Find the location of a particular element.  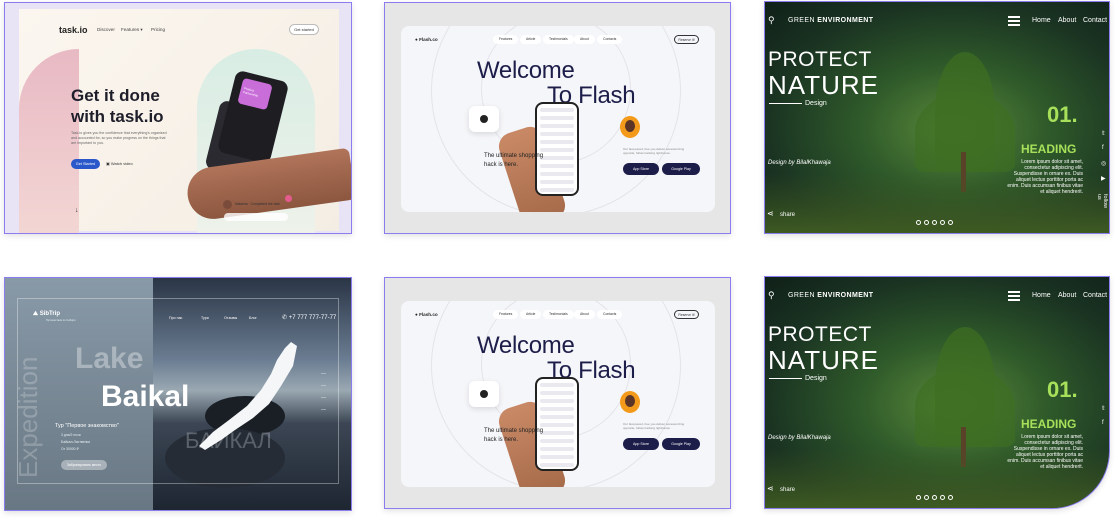

flash-tagline: The ultimate shopping hack is here. is located at coordinates (519, 435).